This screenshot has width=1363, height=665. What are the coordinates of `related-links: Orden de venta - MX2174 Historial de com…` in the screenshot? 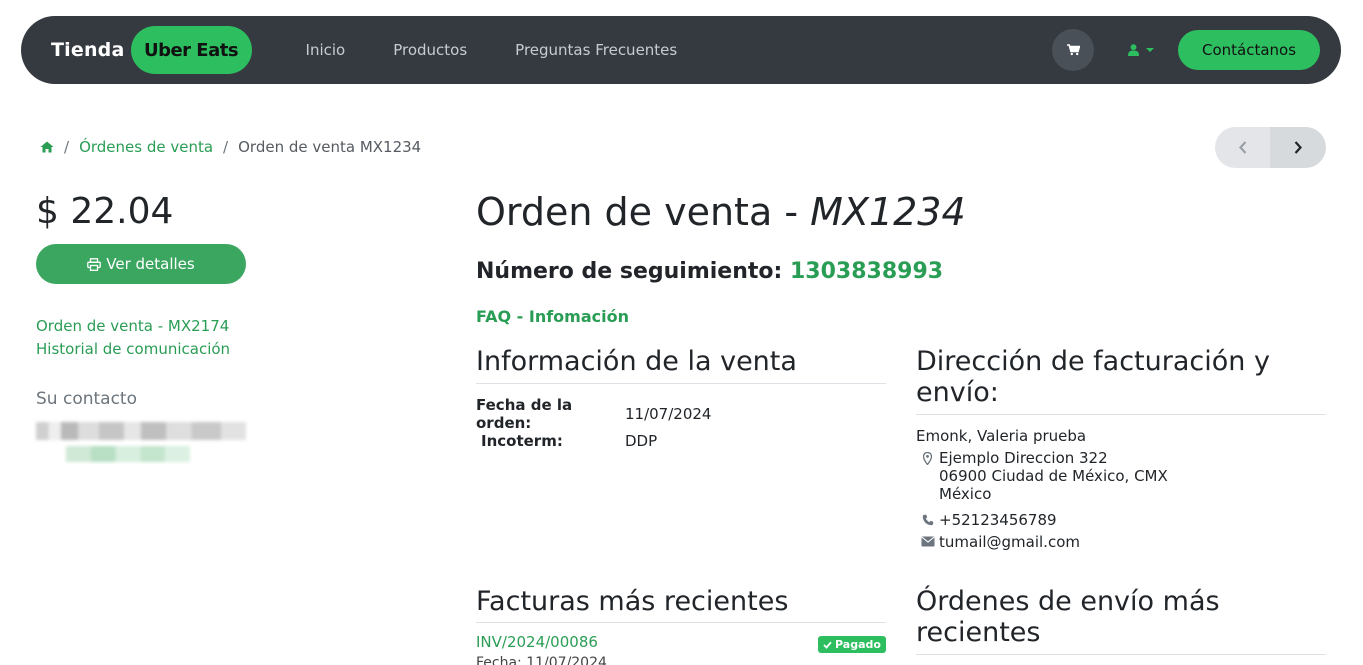 It's located at (133, 338).